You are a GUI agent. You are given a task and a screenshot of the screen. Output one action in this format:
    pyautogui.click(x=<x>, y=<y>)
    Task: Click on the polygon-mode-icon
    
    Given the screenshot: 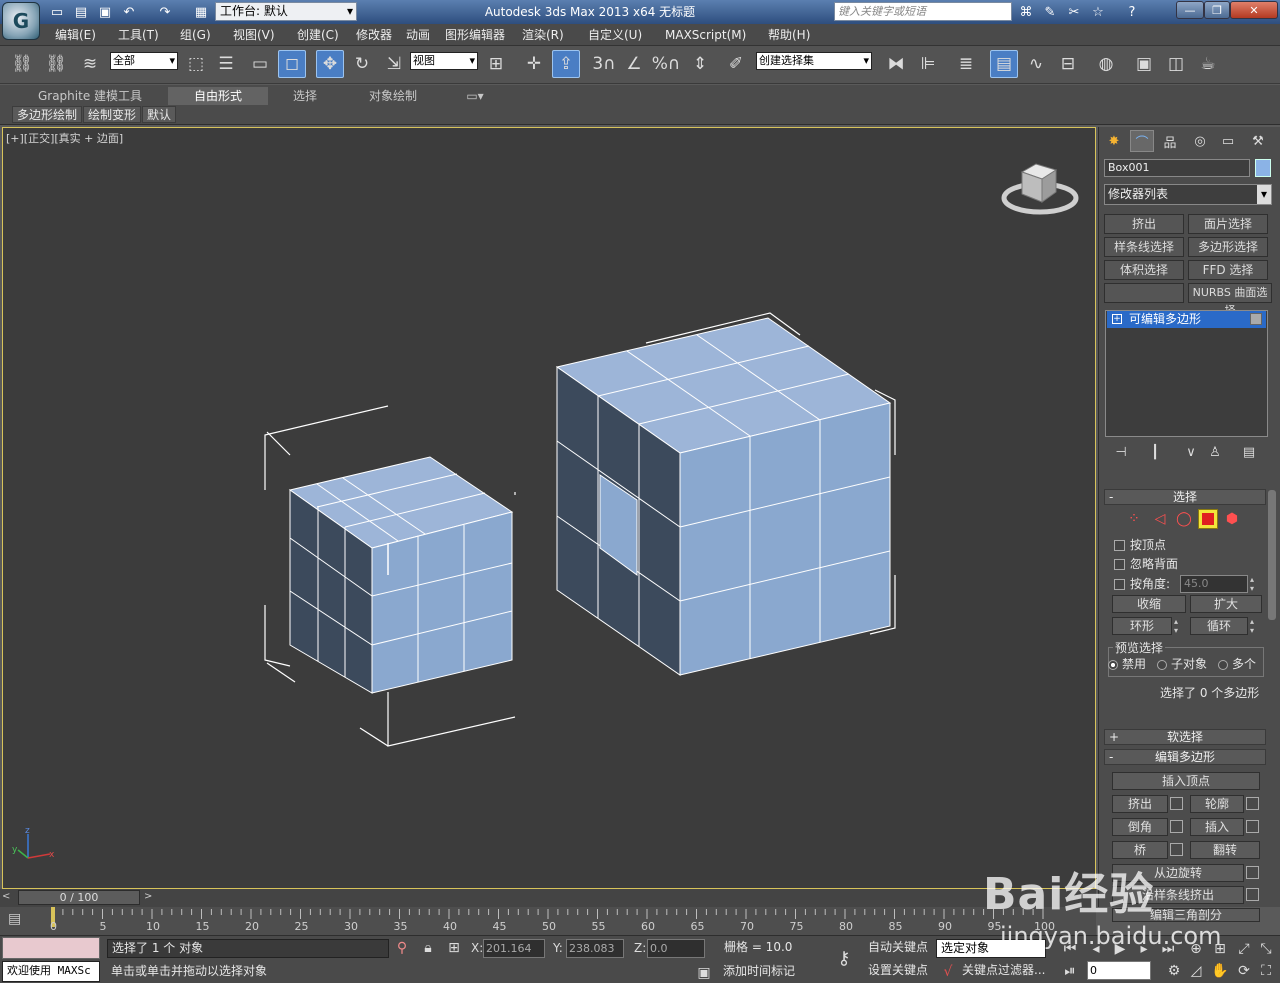 What is the action you would take?
    pyautogui.click(x=1208, y=519)
    